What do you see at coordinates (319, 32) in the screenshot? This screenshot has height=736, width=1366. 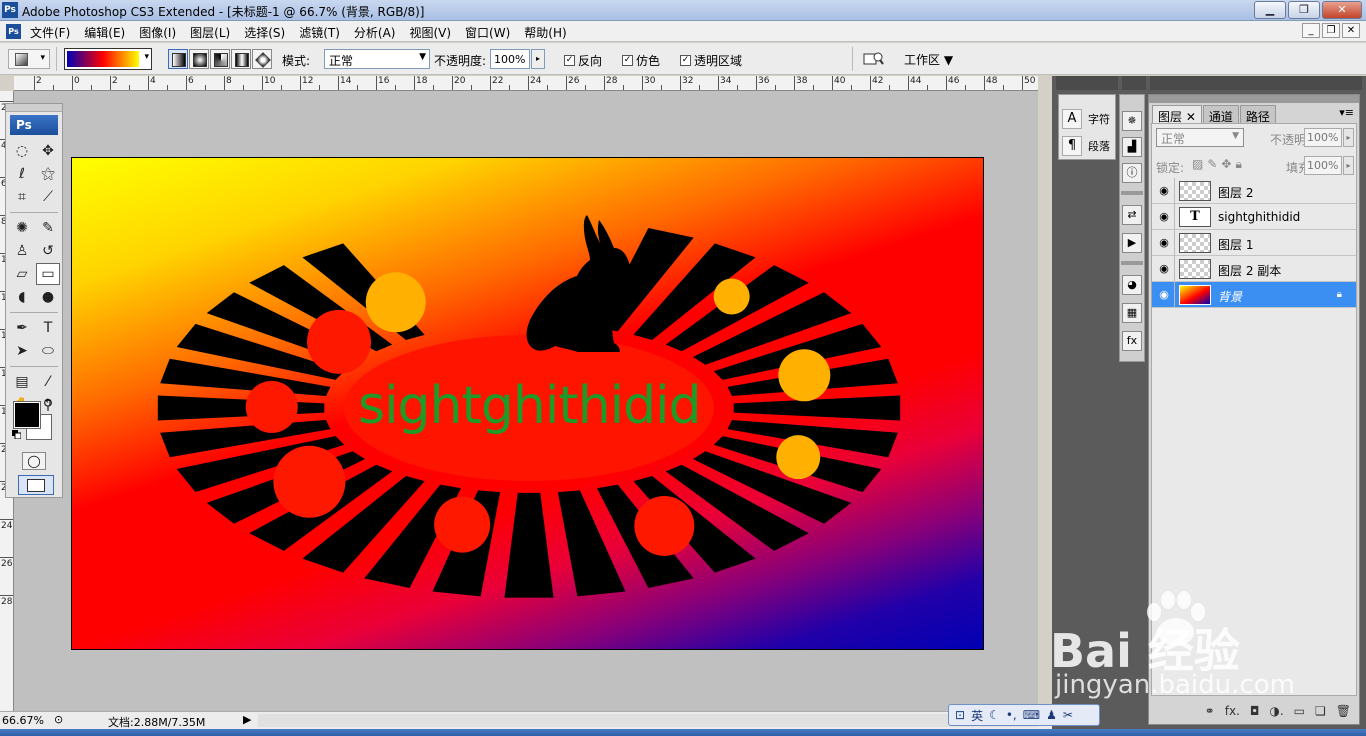 I see `menu-filter: 滤镜(T)` at bounding box center [319, 32].